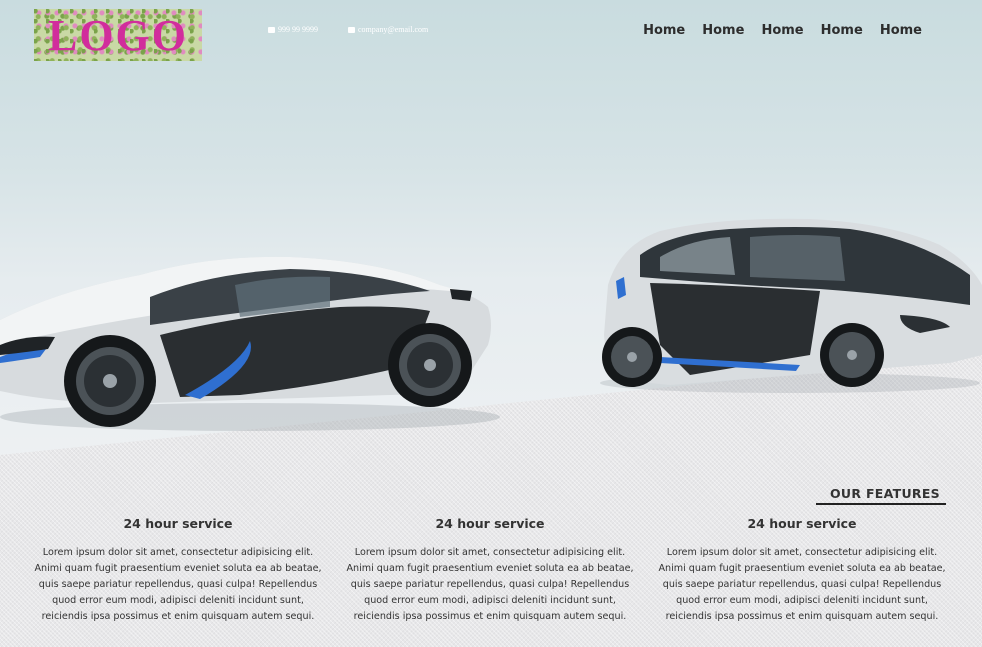 Image resolution: width=982 pixels, height=647 pixels. I want to click on nav-home-2: Home, so click(723, 30).